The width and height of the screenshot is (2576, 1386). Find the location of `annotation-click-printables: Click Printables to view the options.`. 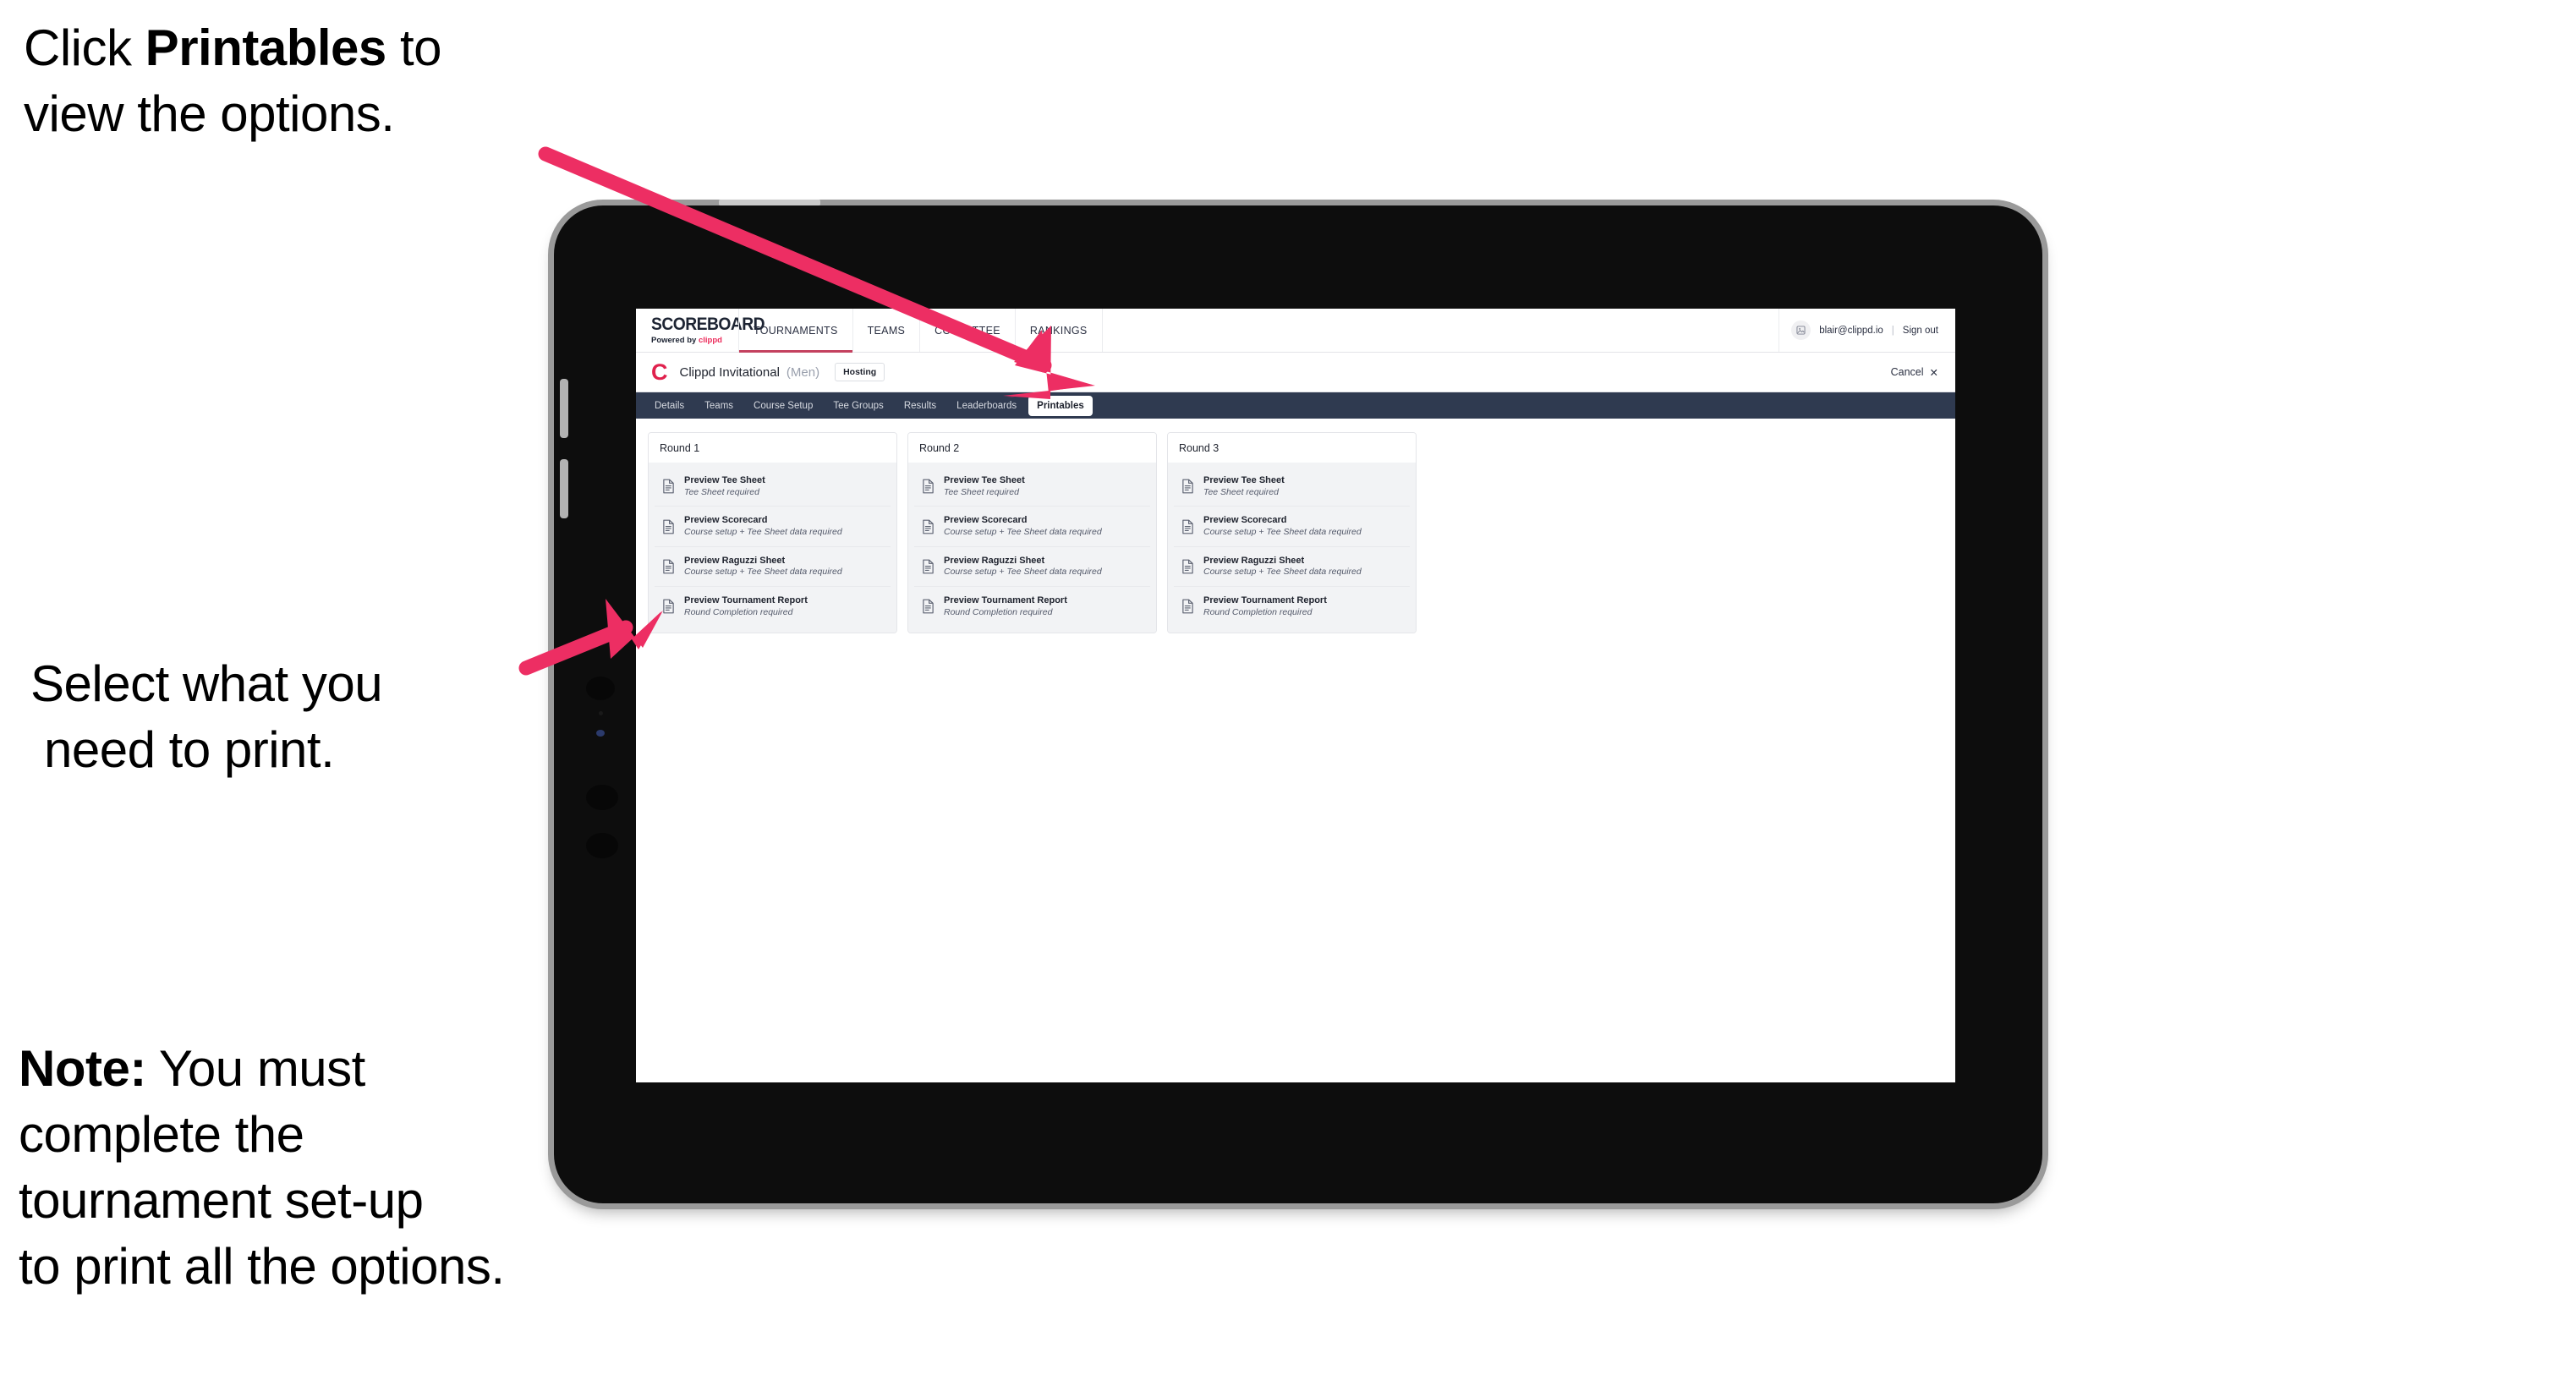

annotation-click-printables: Click Printables to view the options. is located at coordinates (303, 81).